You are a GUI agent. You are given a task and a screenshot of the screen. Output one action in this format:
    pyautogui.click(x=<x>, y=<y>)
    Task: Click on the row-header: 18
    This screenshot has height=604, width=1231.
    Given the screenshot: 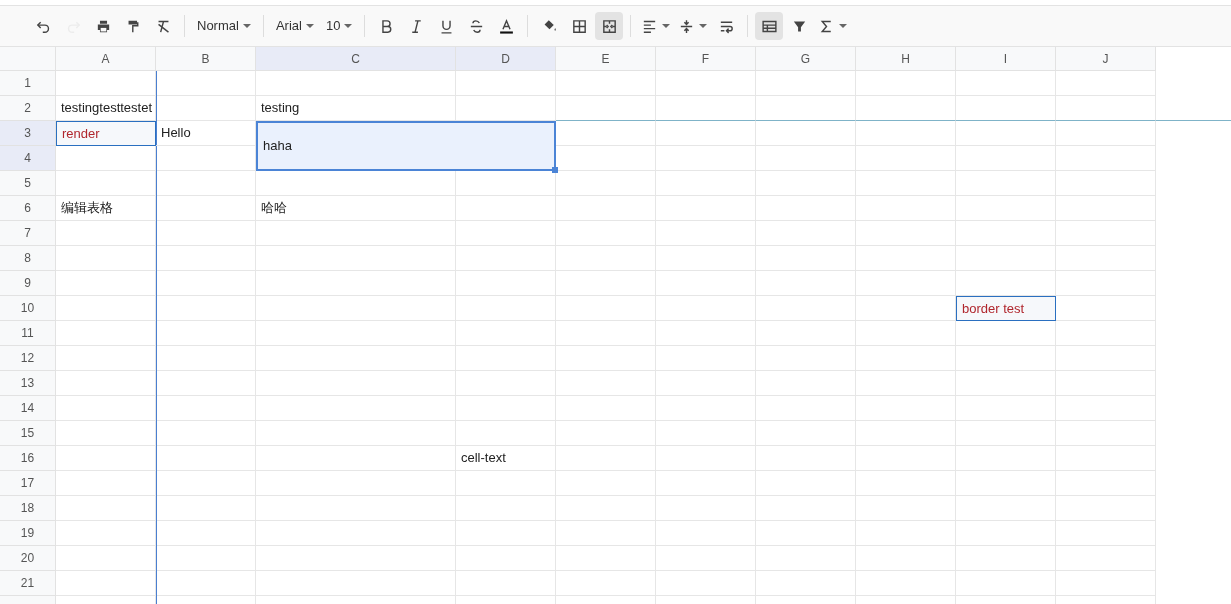 What is the action you would take?
    pyautogui.click(x=28, y=508)
    